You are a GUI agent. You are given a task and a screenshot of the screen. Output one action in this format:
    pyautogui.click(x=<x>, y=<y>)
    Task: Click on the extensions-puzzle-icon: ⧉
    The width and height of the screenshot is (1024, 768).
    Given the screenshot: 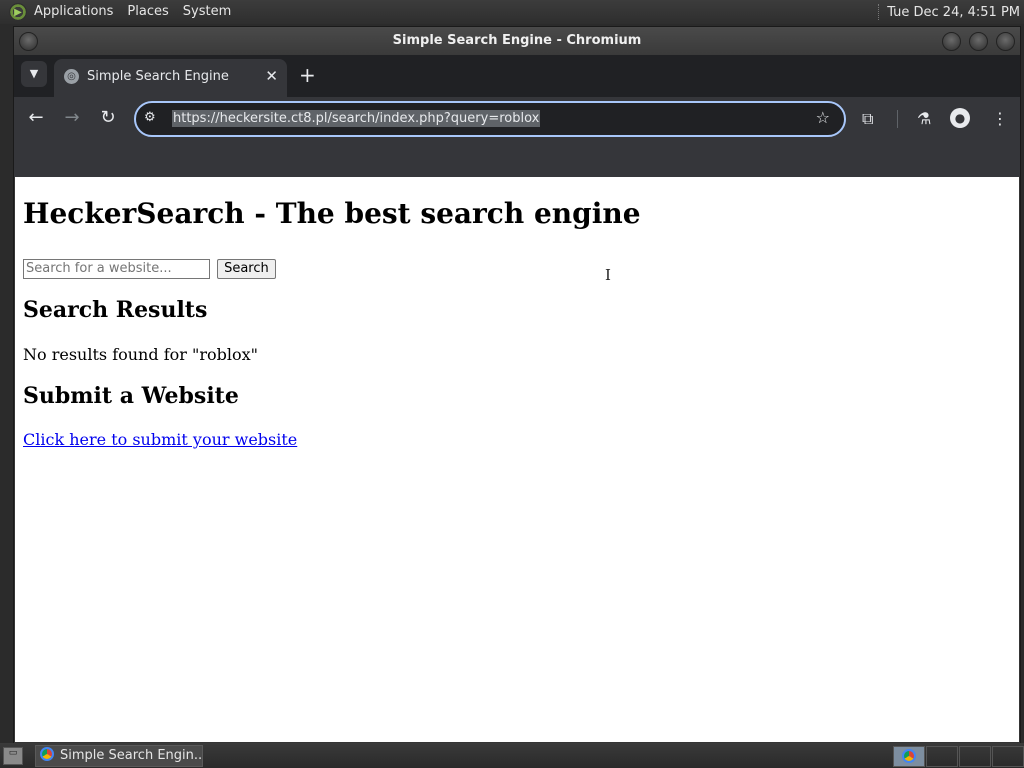 What is the action you would take?
    pyautogui.click(x=867, y=119)
    